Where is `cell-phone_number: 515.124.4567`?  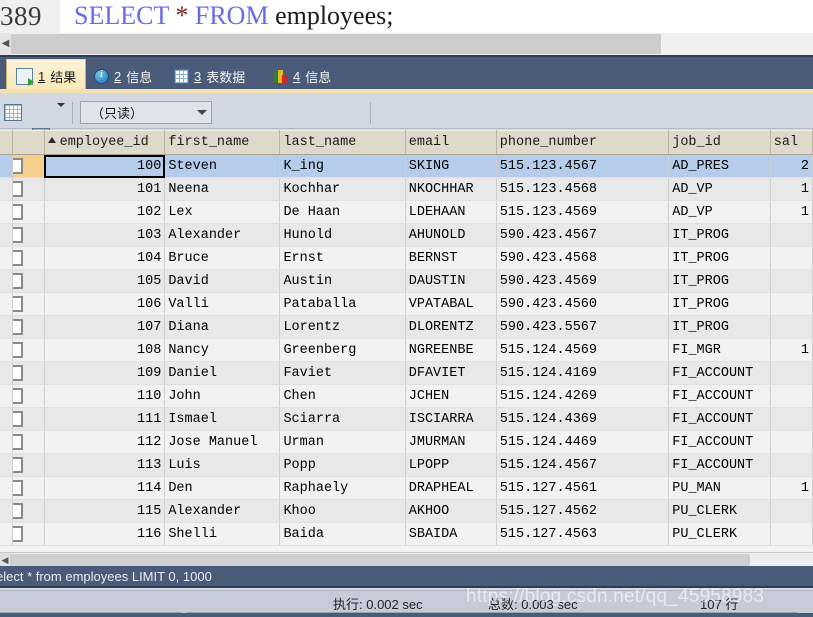 cell-phone_number: 515.124.4567 is located at coordinates (583, 465).